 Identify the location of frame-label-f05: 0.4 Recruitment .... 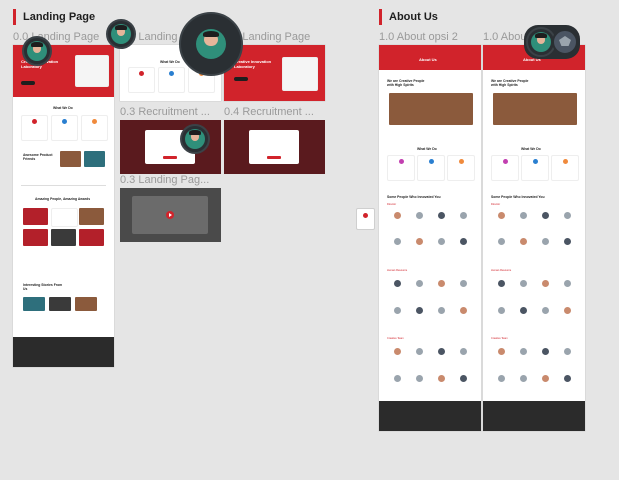
(274, 112).